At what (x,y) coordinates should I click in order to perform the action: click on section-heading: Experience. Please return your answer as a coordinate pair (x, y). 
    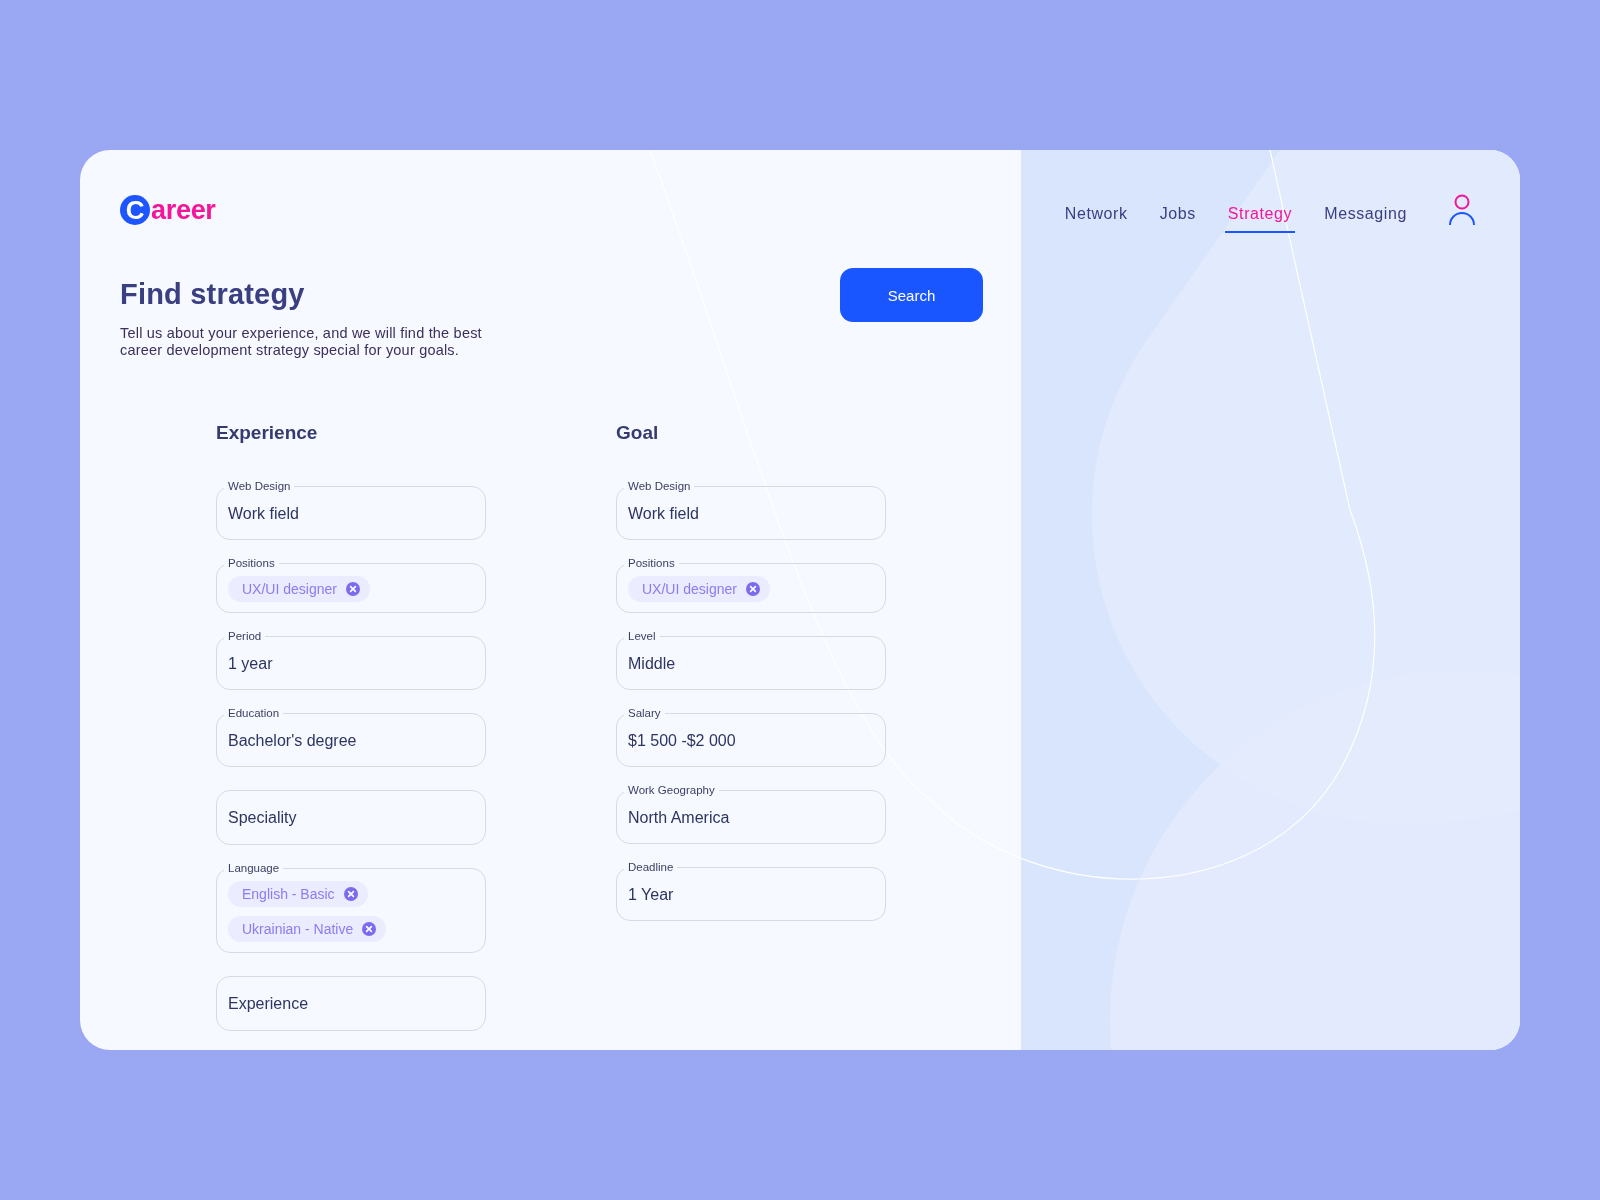
    Looking at the image, I should click on (267, 433).